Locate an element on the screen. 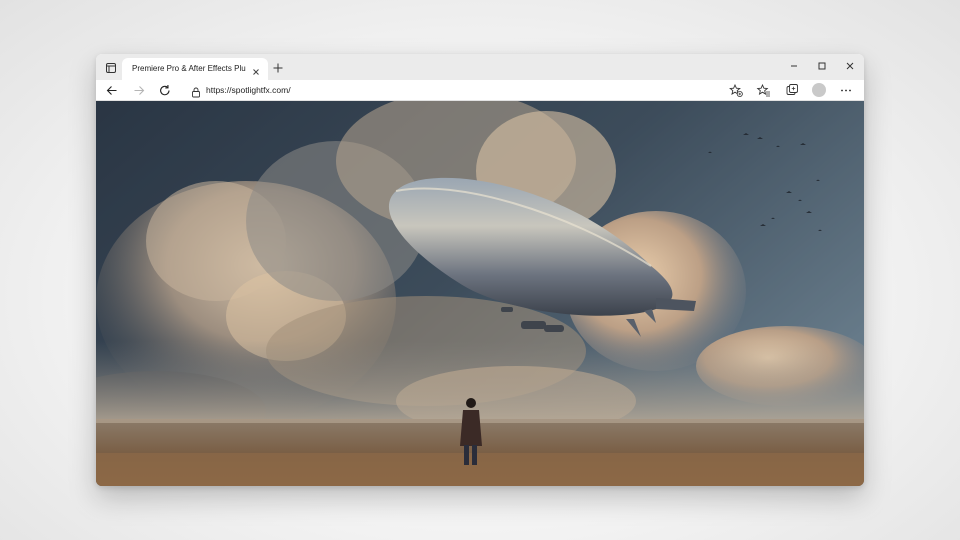  maximize-icon is located at coordinates (822, 66).